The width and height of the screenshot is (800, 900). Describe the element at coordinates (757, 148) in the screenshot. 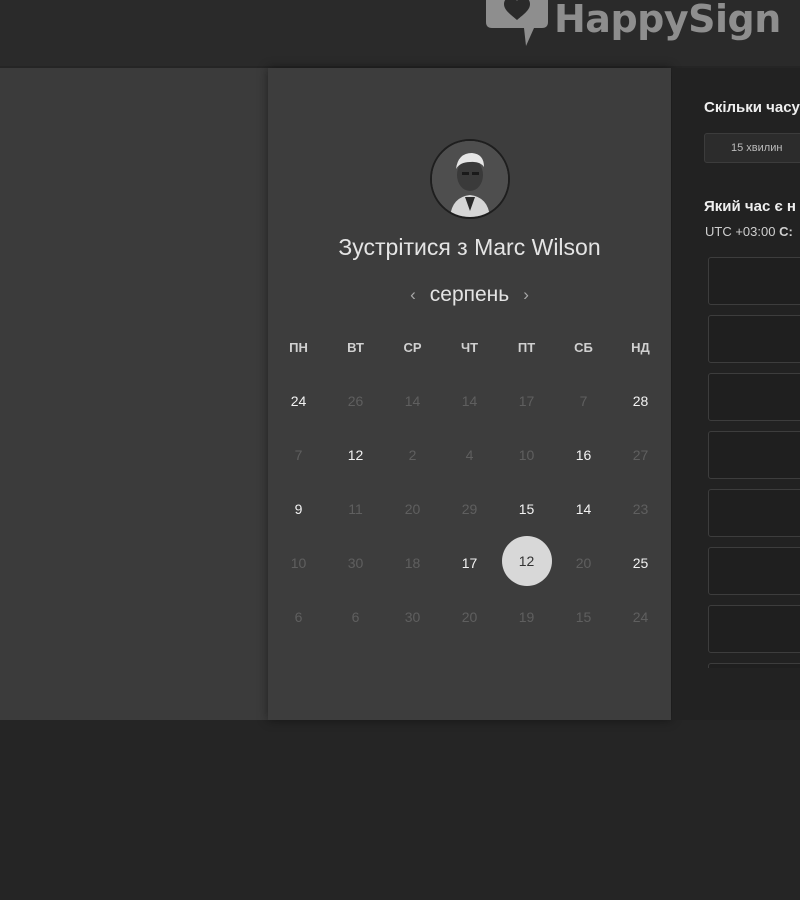

I see `duration-label: 15 хвилин` at that location.